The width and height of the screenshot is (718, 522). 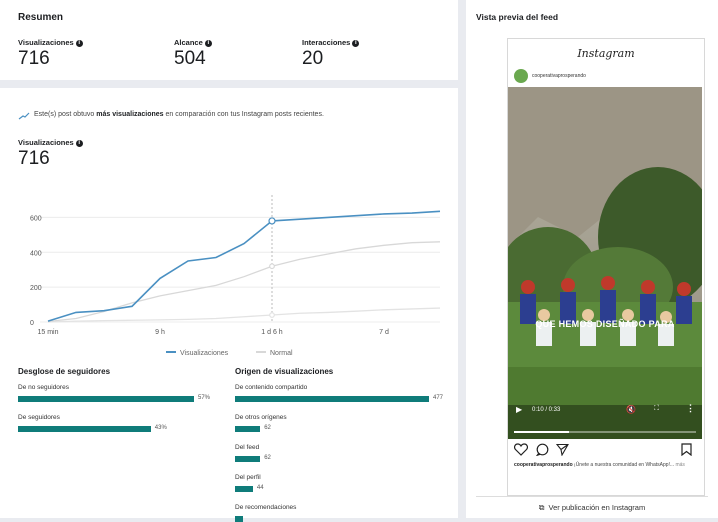 What do you see at coordinates (605, 324) in the screenshot?
I see `video-overlay-text: QUE HEMOS DISEÑADO PARA` at bounding box center [605, 324].